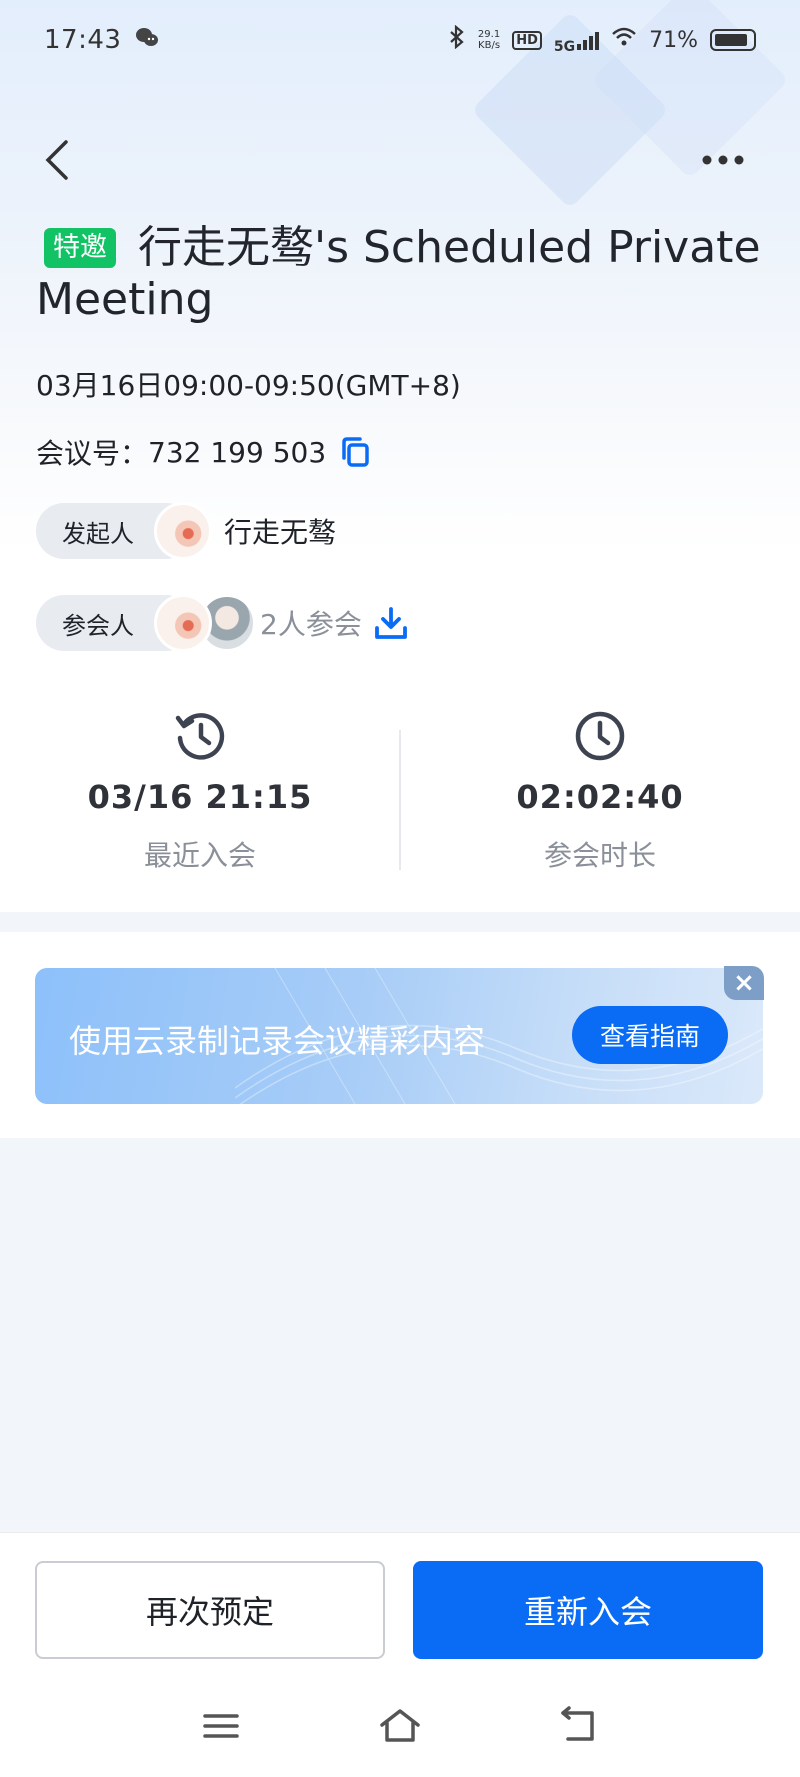  I want to click on close-icon: ×, so click(744, 983).